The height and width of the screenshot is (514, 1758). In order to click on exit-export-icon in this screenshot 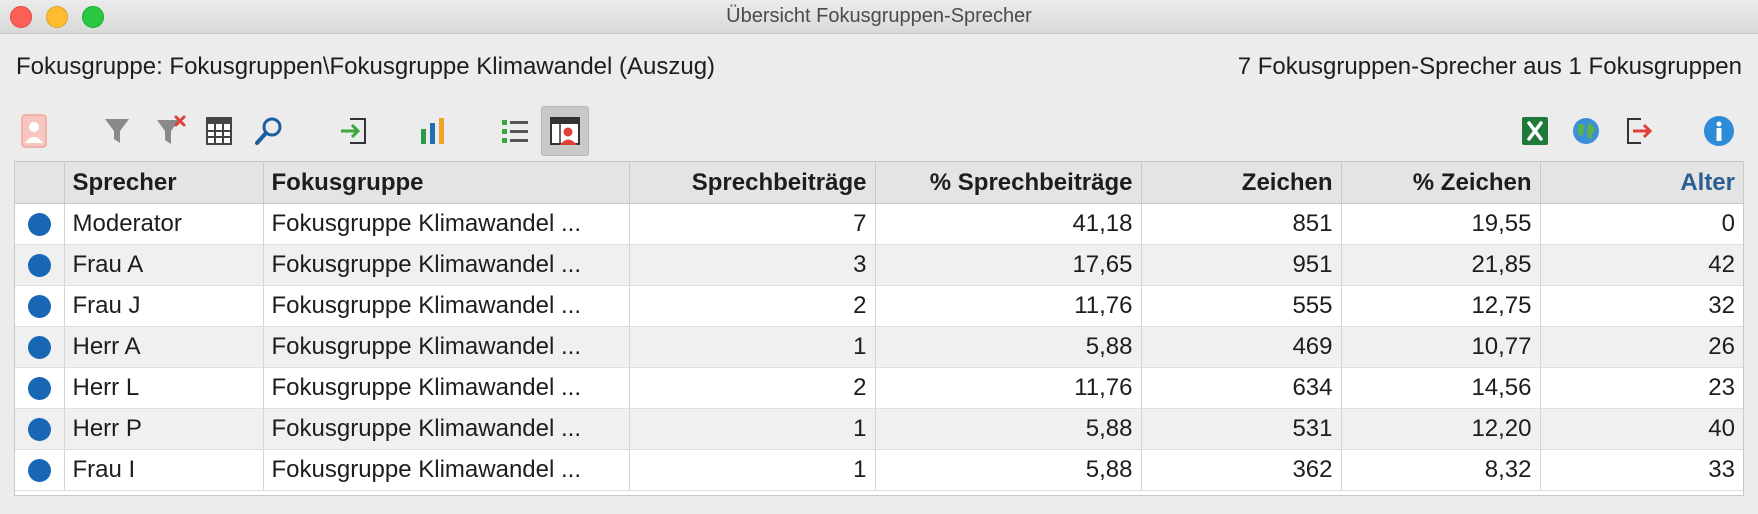, I will do `click(1640, 131)`.